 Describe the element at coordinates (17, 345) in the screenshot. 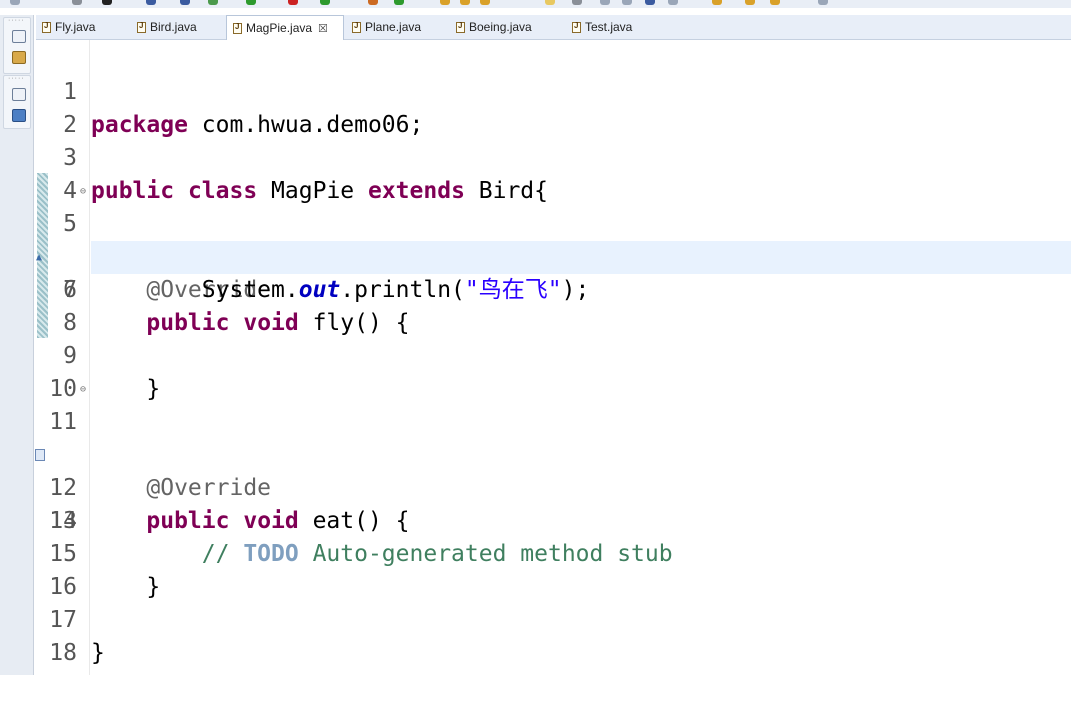

I see `left-trim-stack: ····· ·····` at that location.